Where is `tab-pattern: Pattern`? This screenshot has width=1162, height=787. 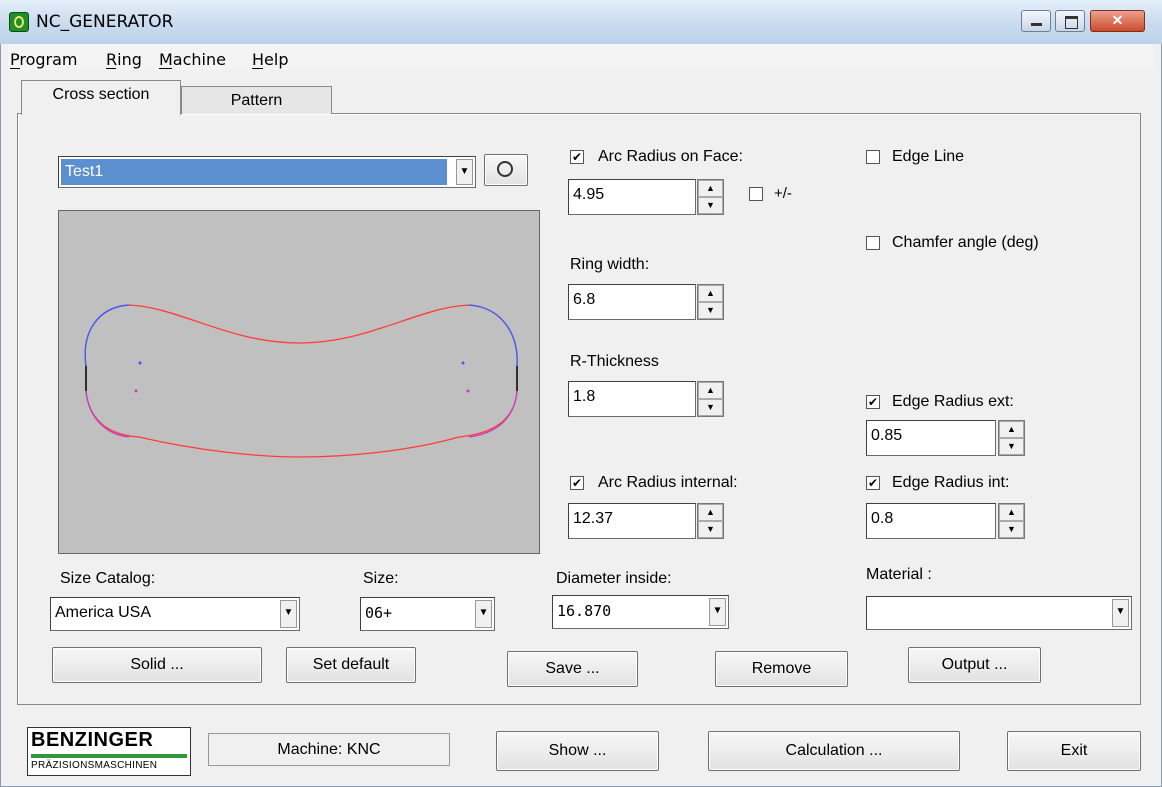
tab-pattern: Pattern is located at coordinates (256, 100).